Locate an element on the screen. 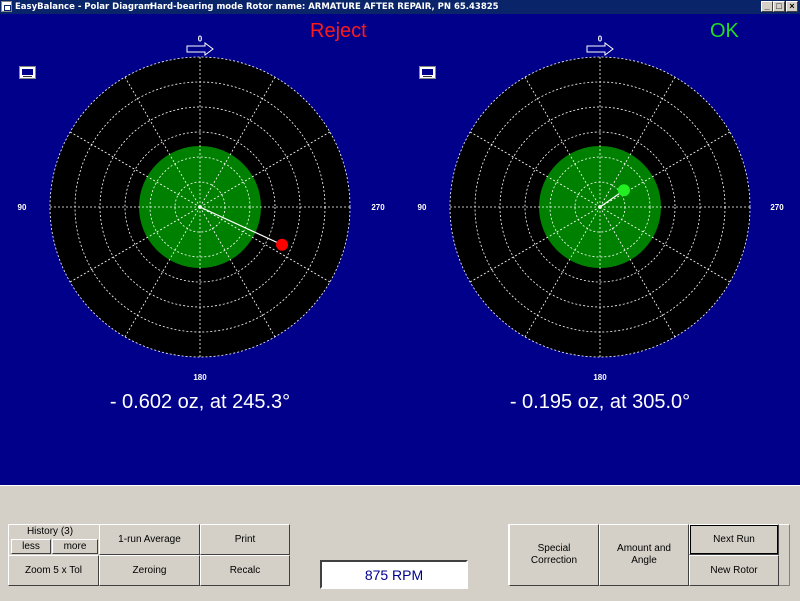 This screenshot has height=601, width=800. new-rotor-button: New Rotor is located at coordinates (734, 570).